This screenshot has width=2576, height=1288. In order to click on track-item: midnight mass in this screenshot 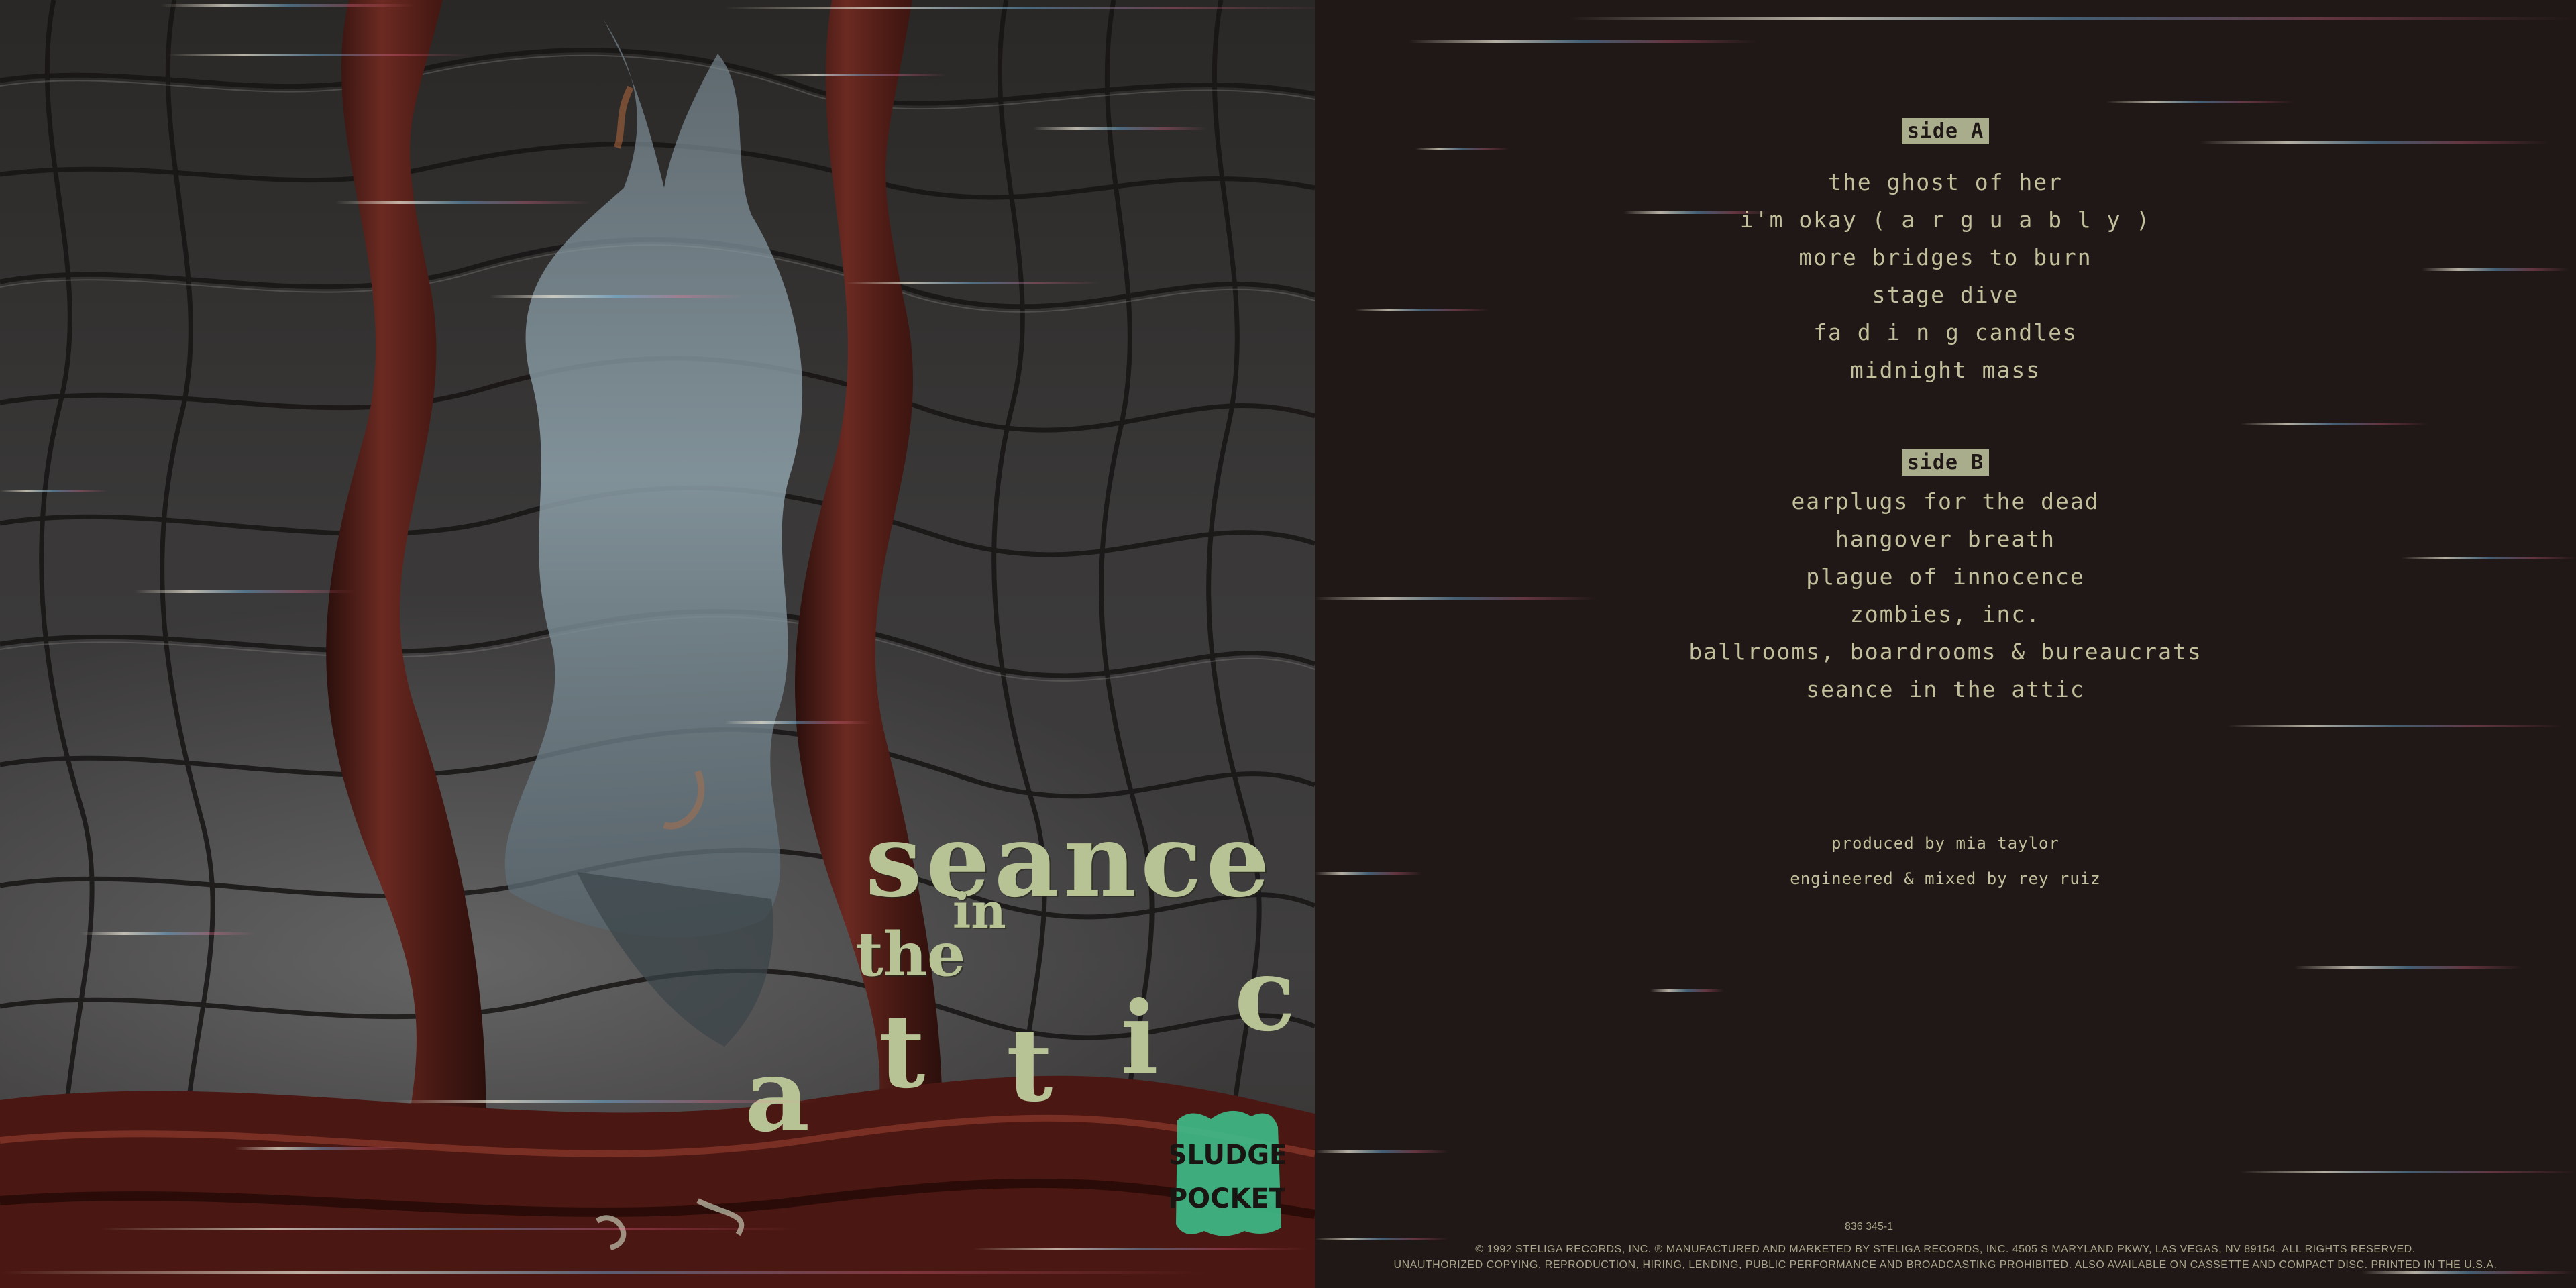, I will do `click(1945, 370)`.